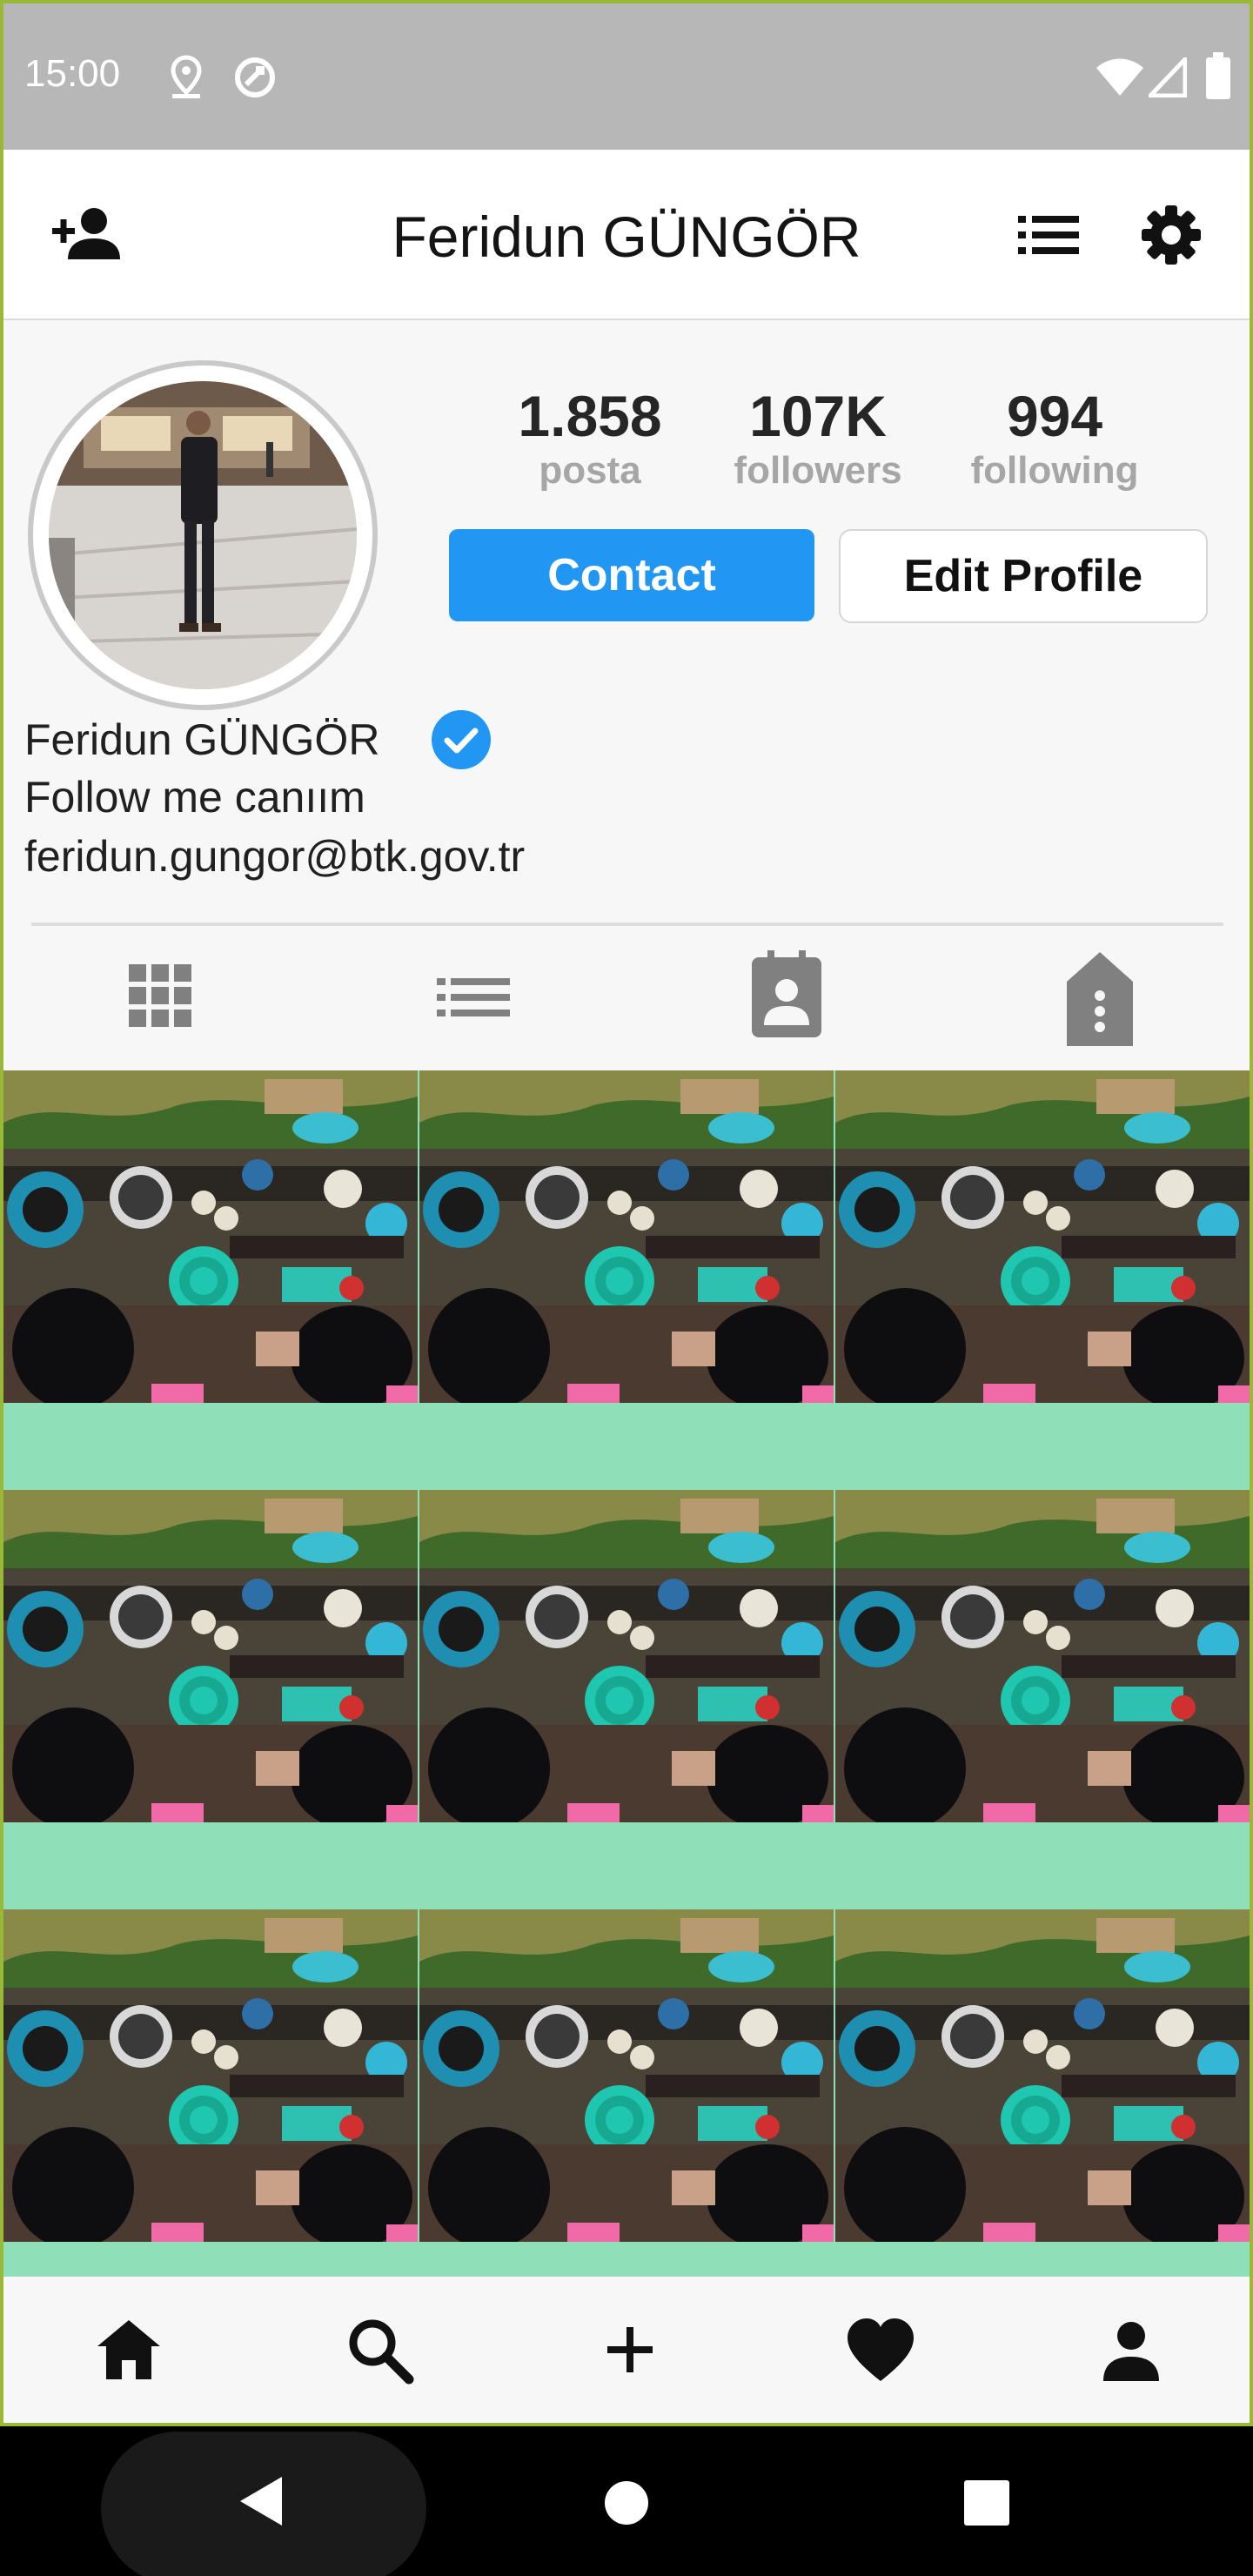 Image resolution: width=1253 pixels, height=2576 pixels. Describe the element at coordinates (186, 77) in the screenshot. I see `location-icon` at that location.